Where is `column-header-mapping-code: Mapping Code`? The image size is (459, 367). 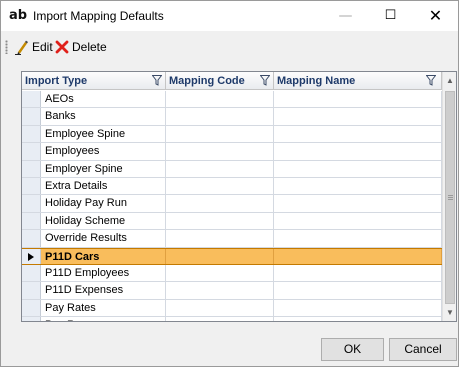
column-header-mapping-code: Mapping Code is located at coordinates (220, 81).